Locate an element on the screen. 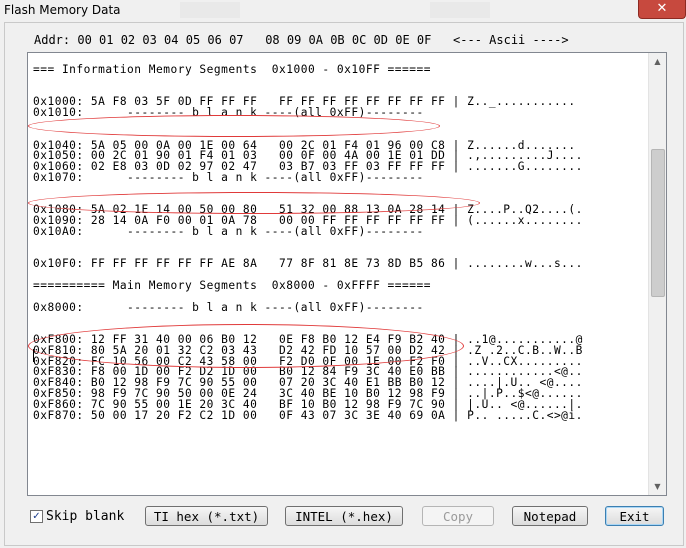 This screenshot has height=548, width=686. vertical-scrollbar: ▲ ▼ is located at coordinates (657, 274).